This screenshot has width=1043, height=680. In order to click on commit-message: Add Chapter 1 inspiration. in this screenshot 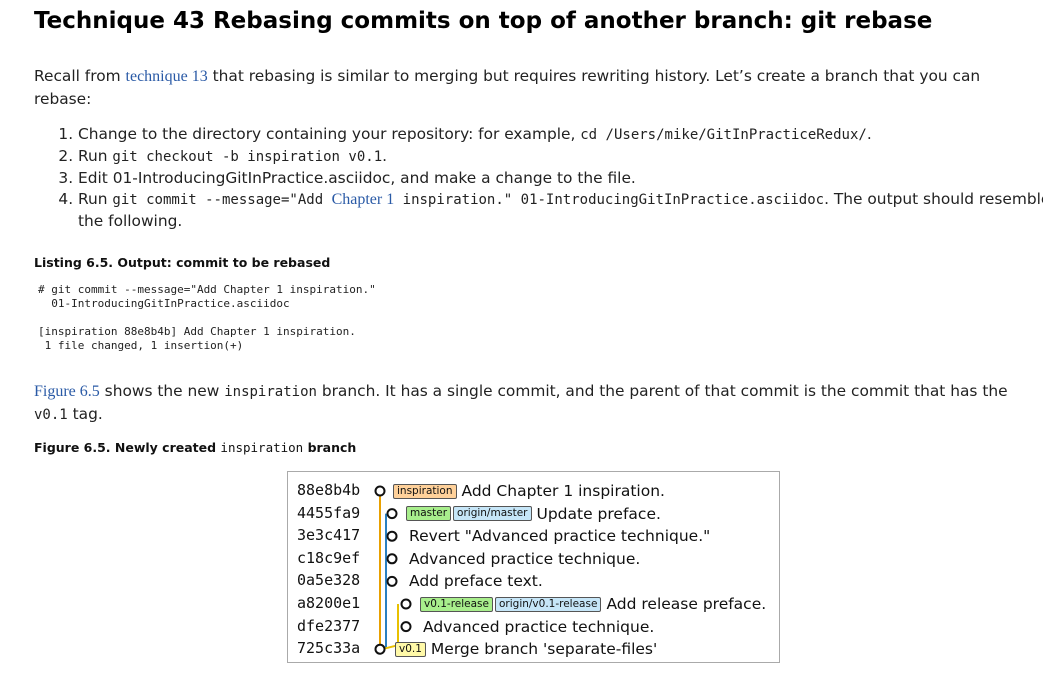, I will do `click(563, 491)`.